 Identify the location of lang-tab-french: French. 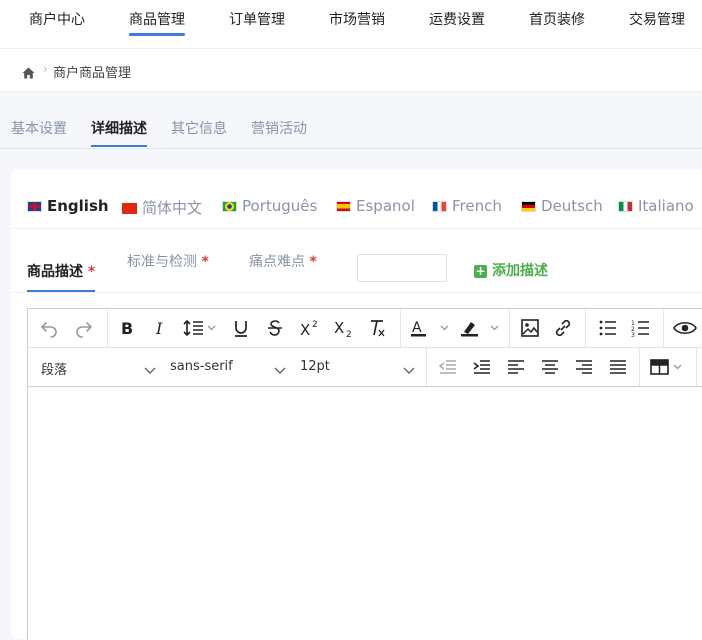
(467, 206).